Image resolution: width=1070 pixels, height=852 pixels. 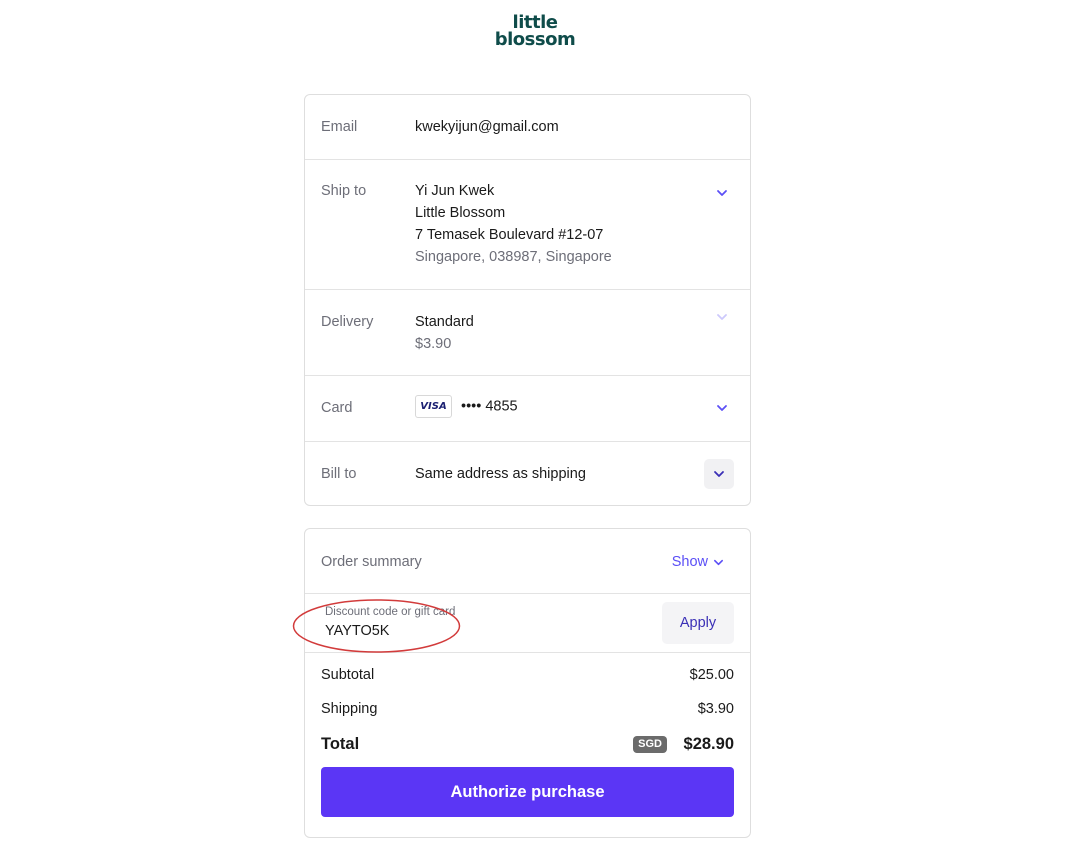 I want to click on delivery-price: $3.90, so click(x=433, y=344).